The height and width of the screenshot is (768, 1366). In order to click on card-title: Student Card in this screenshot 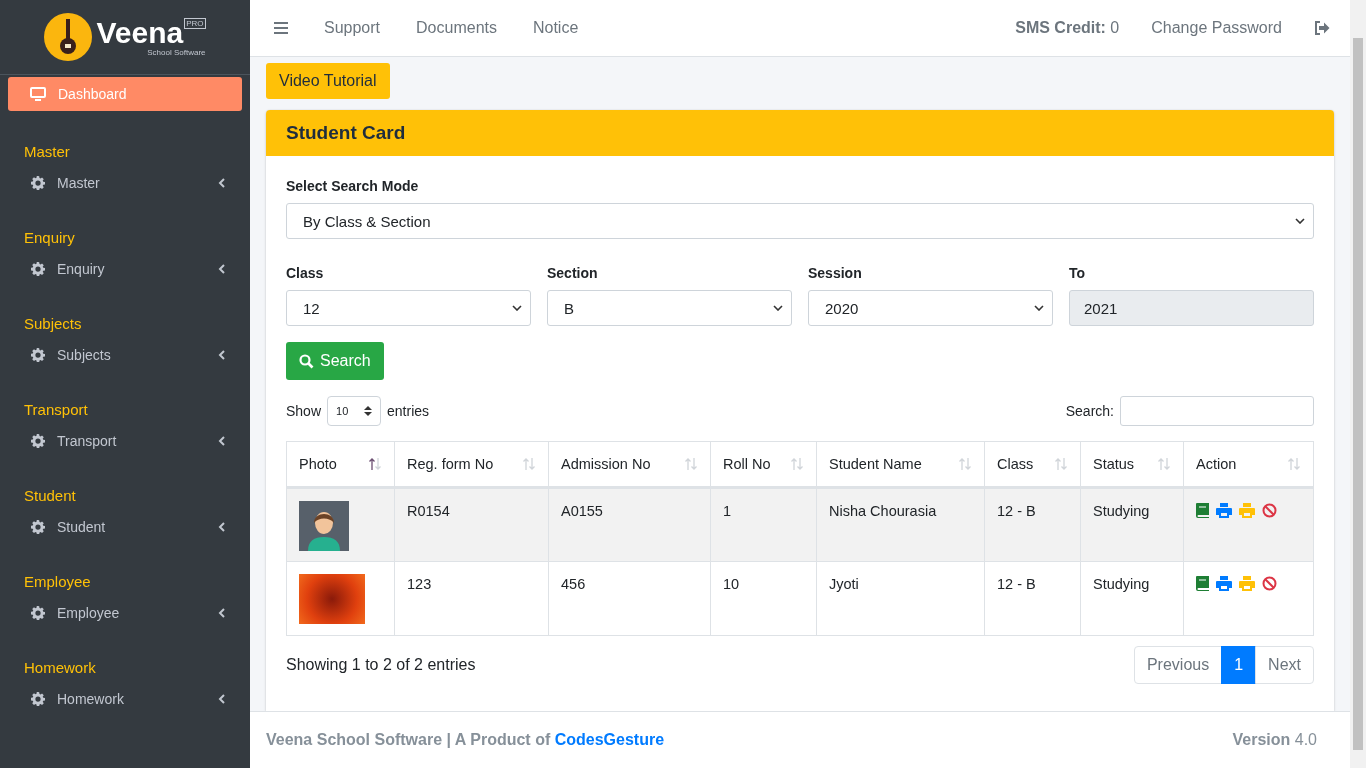, I will do `click(346, 133)`.